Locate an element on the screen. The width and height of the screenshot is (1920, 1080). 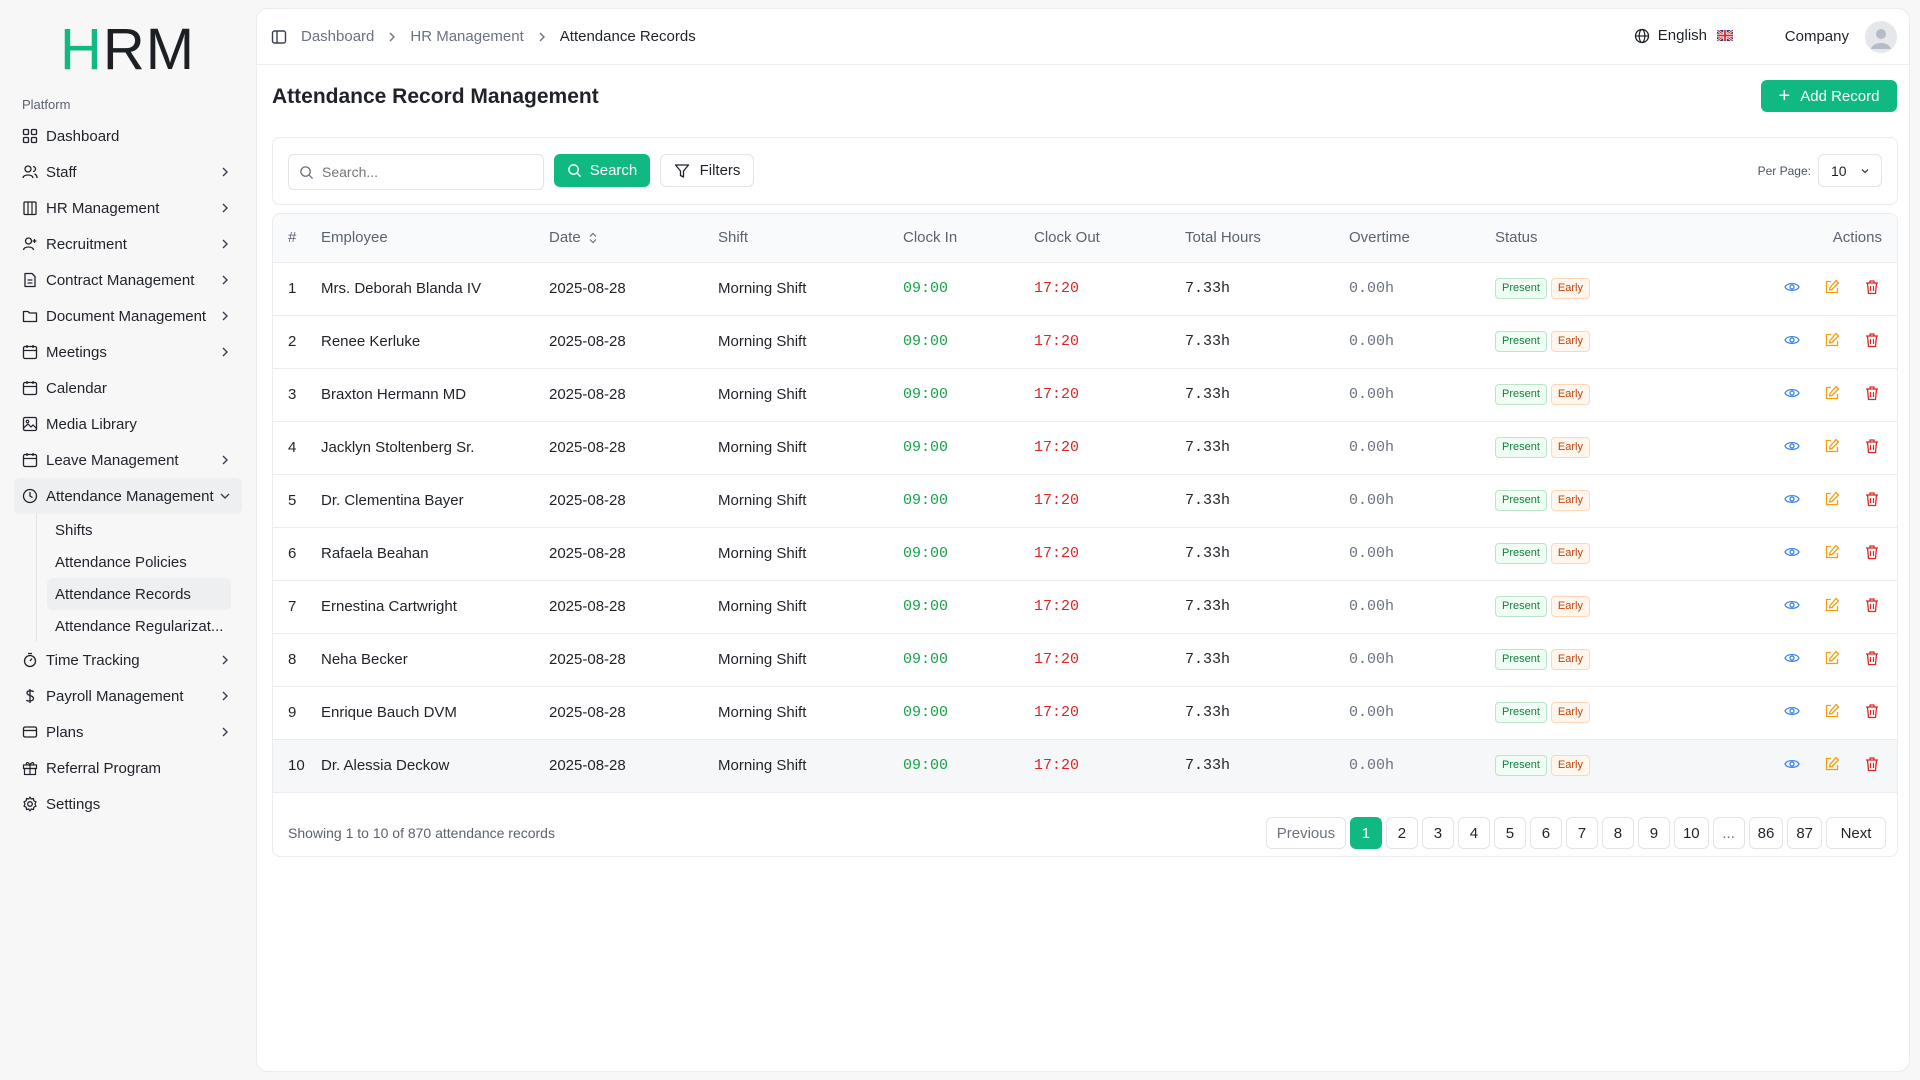
logo-h: H is located at coordinates (81, 49).